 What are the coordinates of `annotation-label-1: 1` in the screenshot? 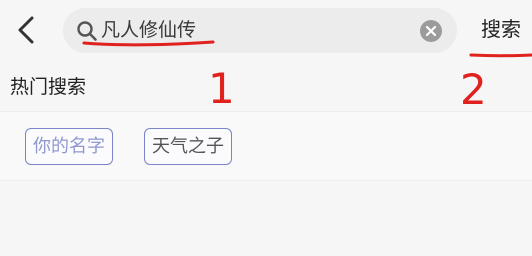 It's located at (221, 88).